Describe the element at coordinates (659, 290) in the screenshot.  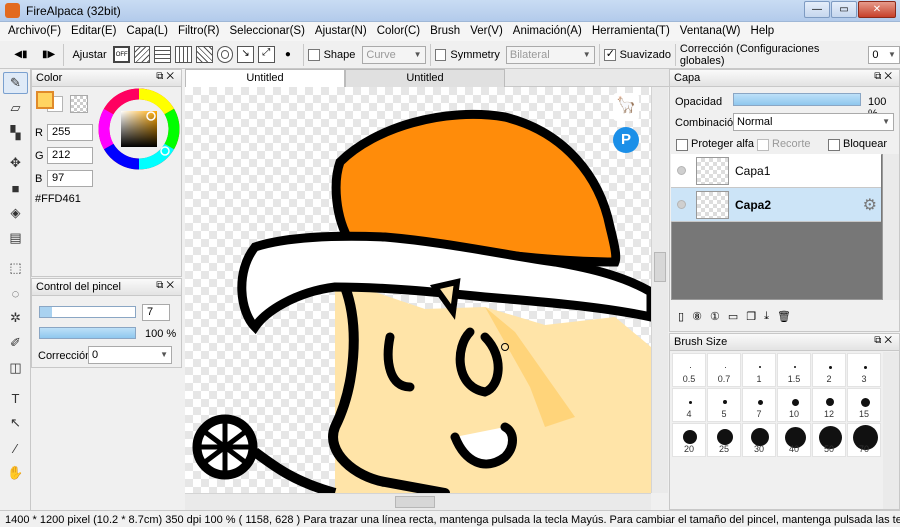
I see `canvas-vertical-scrollbar` at that location.